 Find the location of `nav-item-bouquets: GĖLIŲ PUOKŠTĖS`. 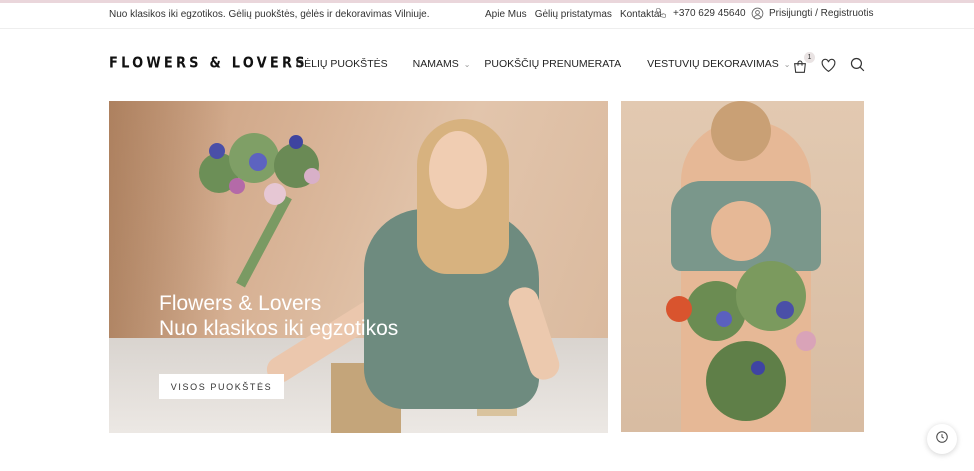

nav-item-bouquets: GĖLIŲ PUOKŠTĖS is located at coordinates (342, 64).